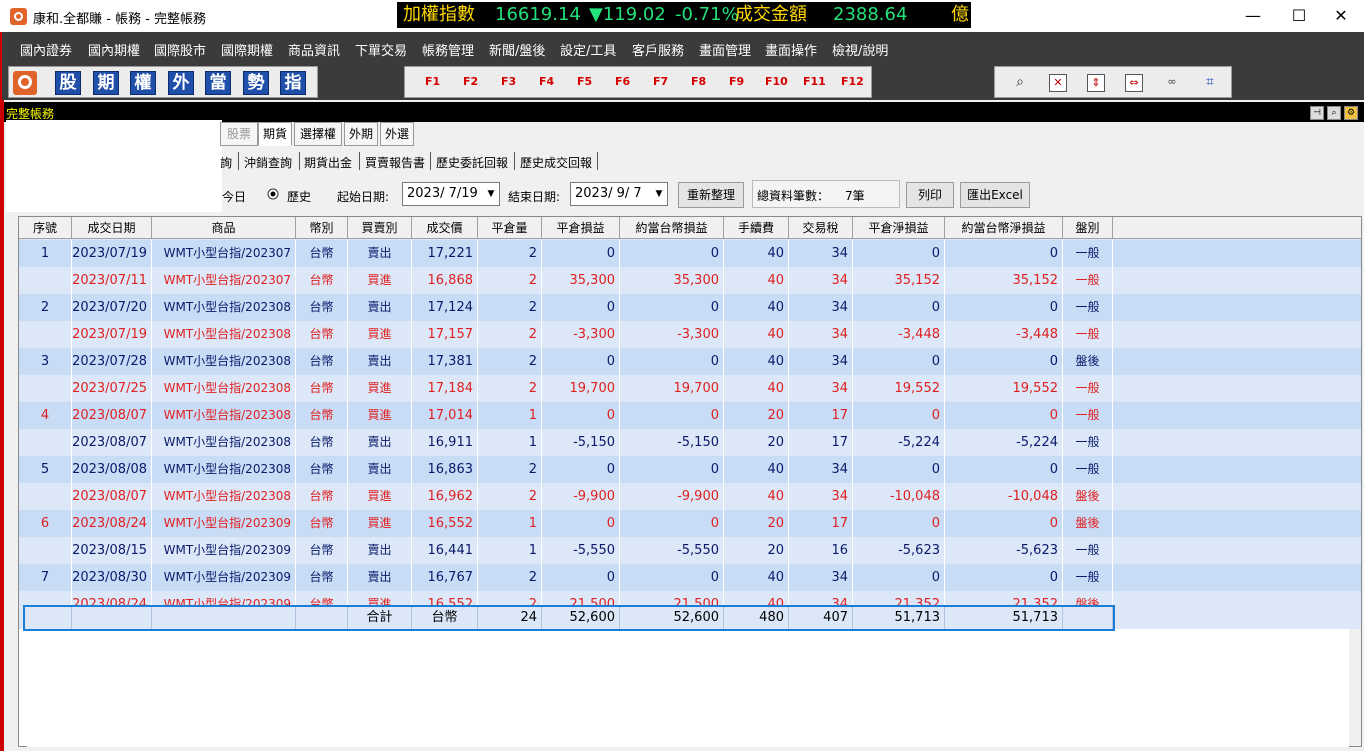 This screenshot has height=751, width=1364. Describe the element at coordinates (448, 49) in the screenshot. I see `menu-item: 帳務管理` at that location.